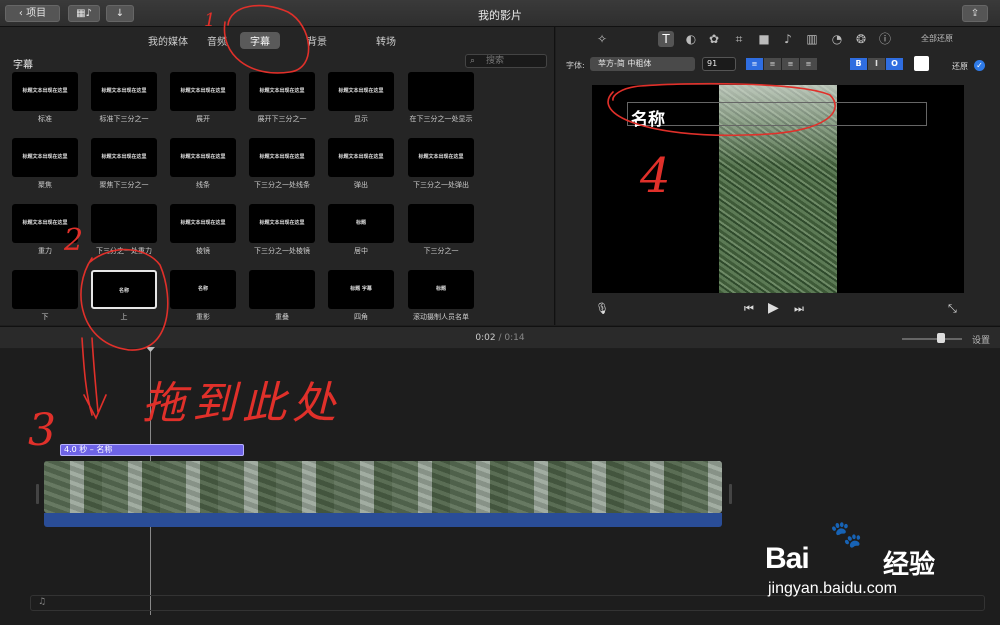  I want to click on music-note-icon: ♫, so click(42, 602).